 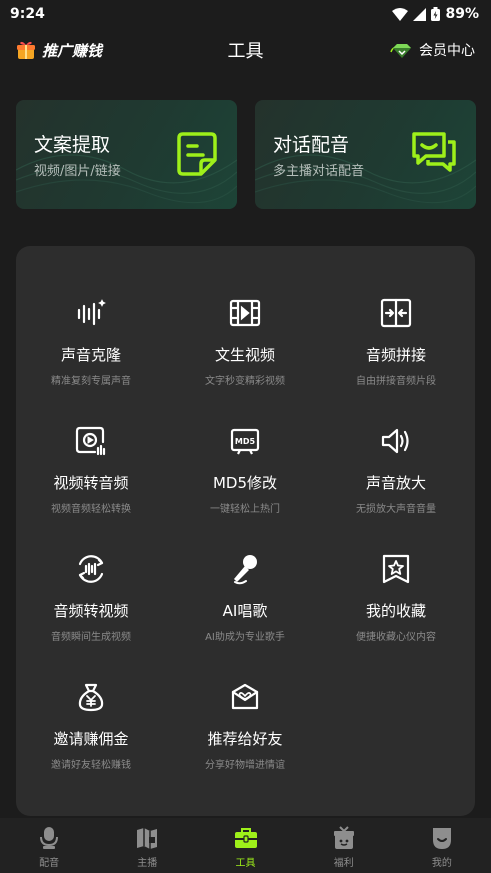 What do you see at coordinates (396, 381) in the screenshot?
I see `tool-desc: 自由拼接音频片段` at bounding box center [396, 381].